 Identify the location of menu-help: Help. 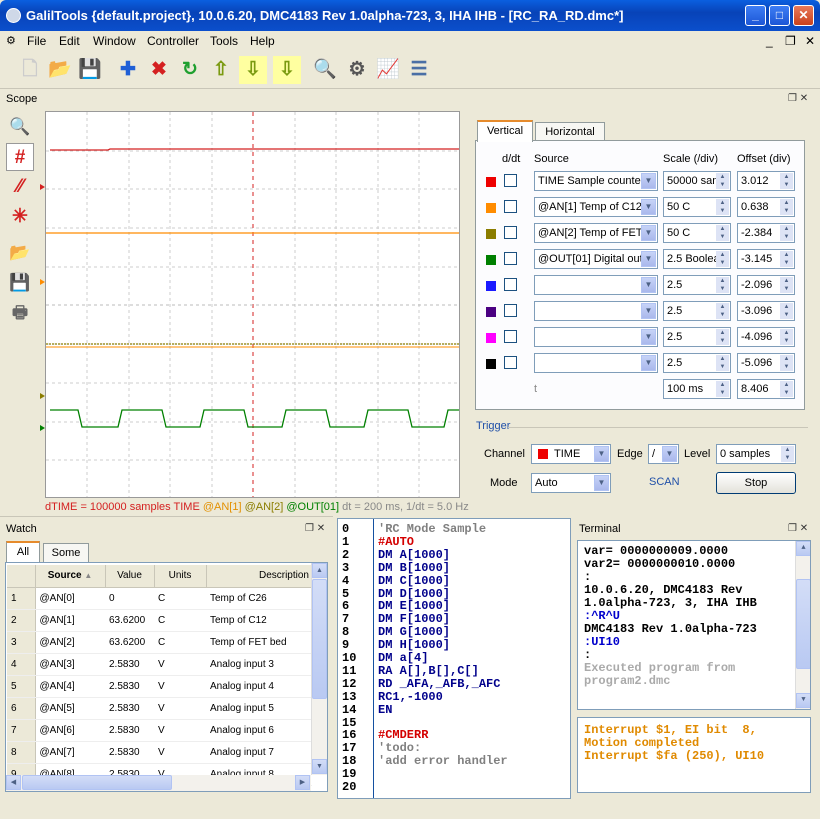
(262, 41).